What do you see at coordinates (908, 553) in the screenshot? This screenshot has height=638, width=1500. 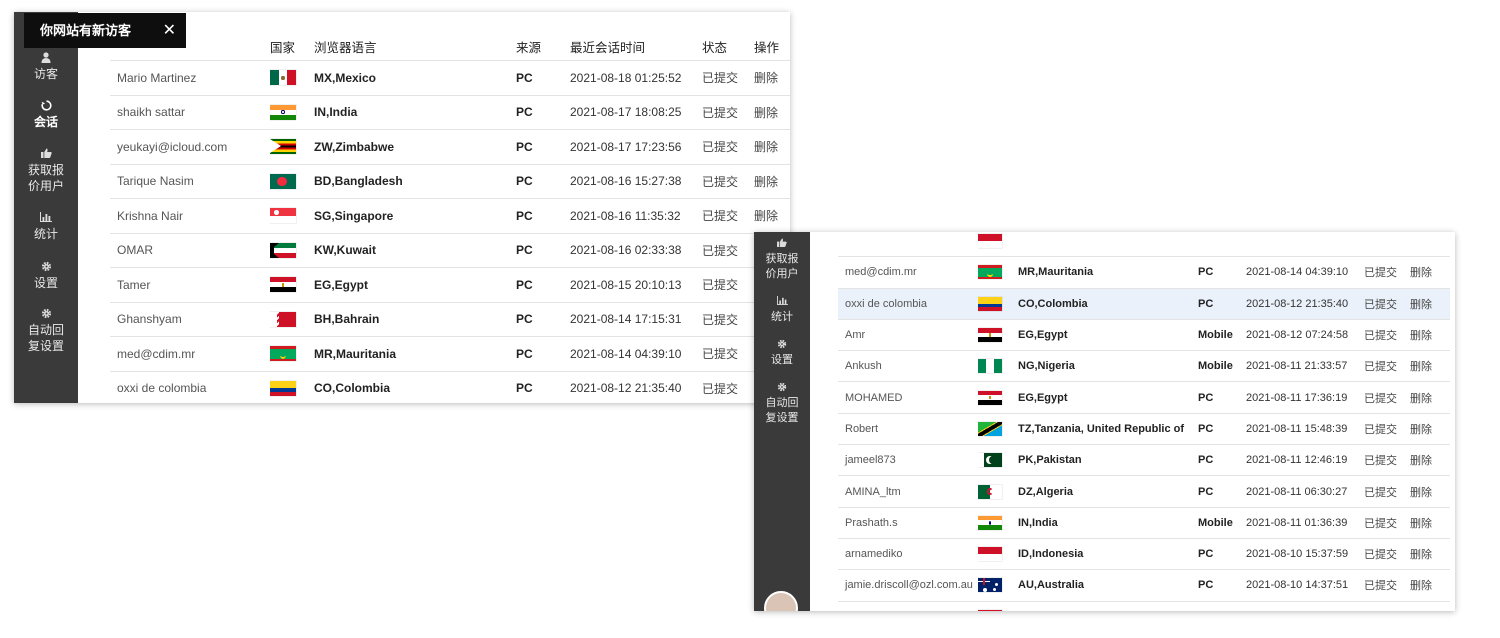 I see `visitor-name: arnamediko` at bounding box center [908, 553].